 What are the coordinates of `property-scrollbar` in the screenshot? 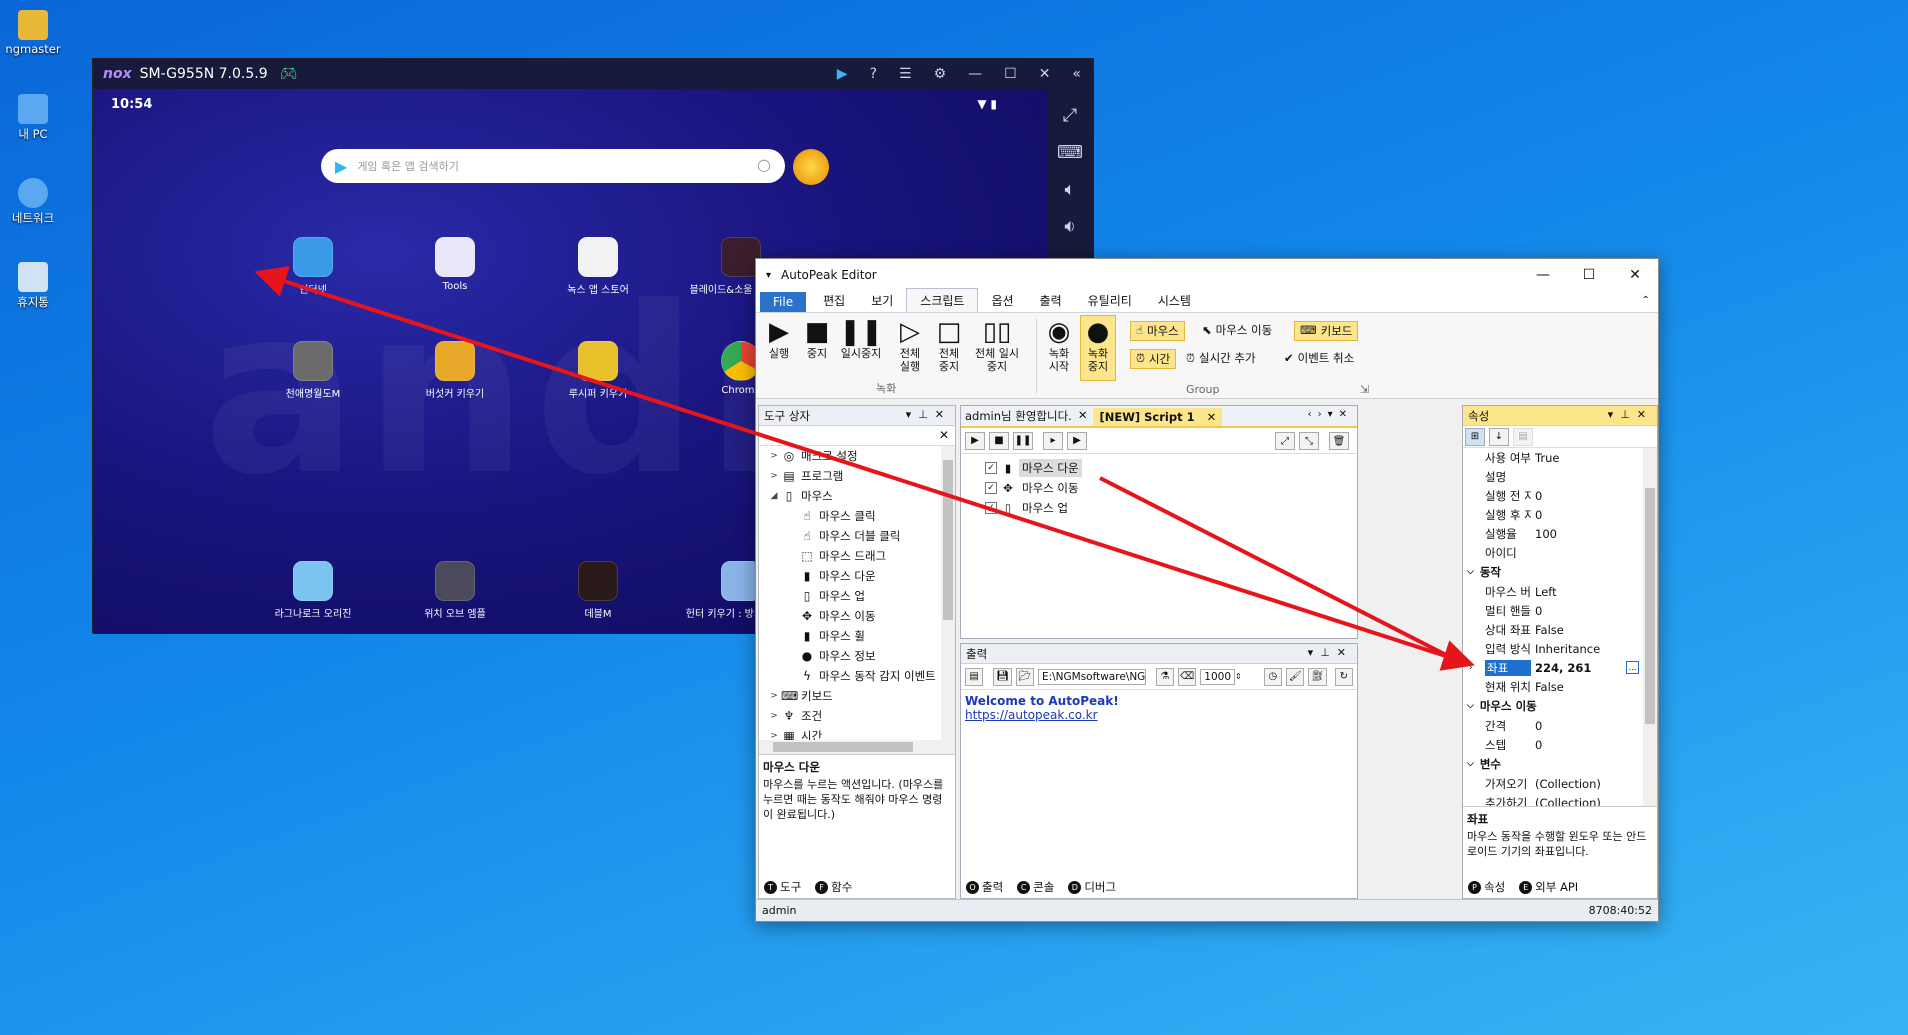 It's located at (1650, 627).